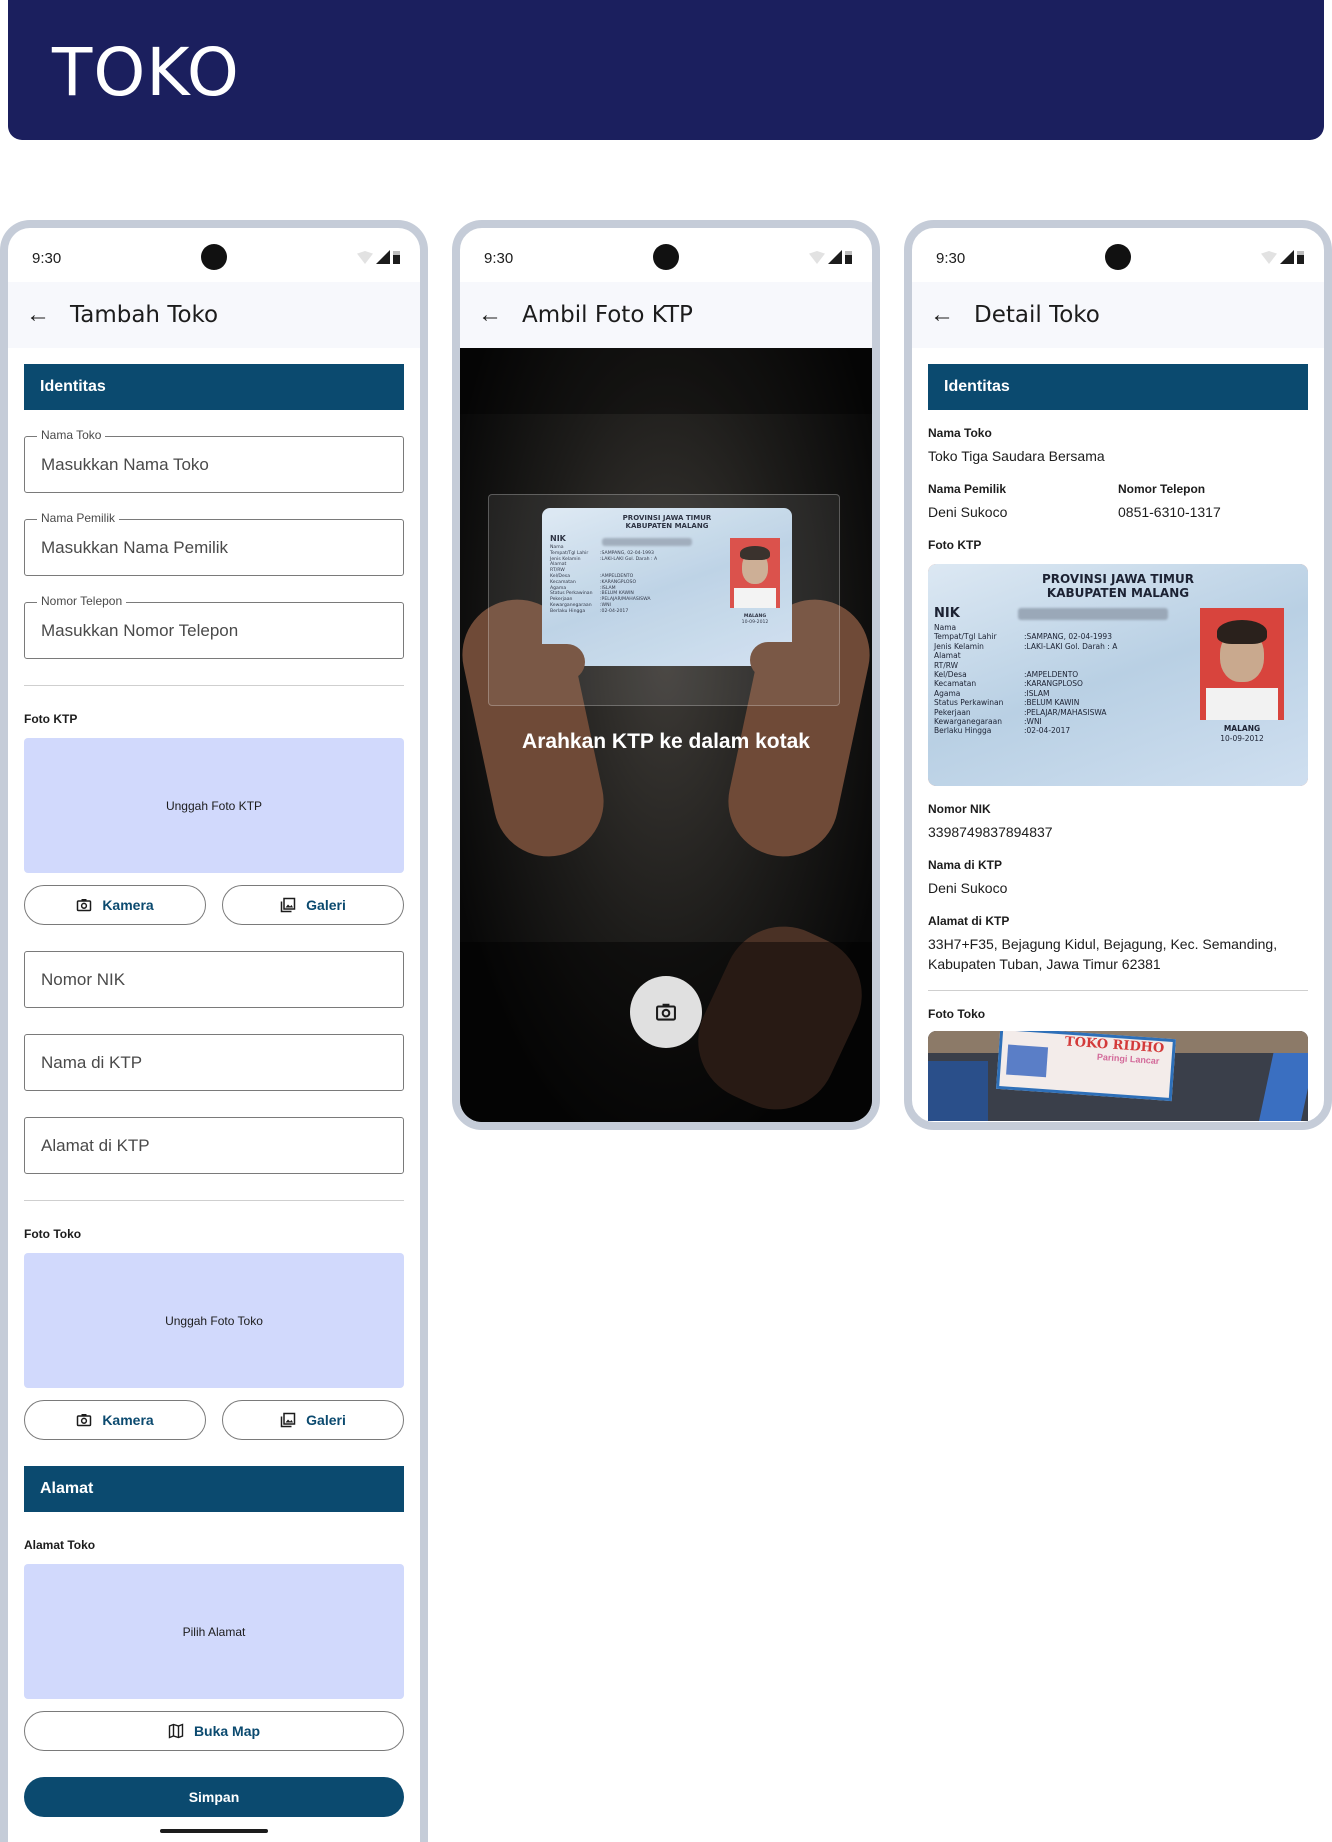  I want to click on ktp-row-value: :PELAJAR/MAHASISWA, so click(1065, 712).